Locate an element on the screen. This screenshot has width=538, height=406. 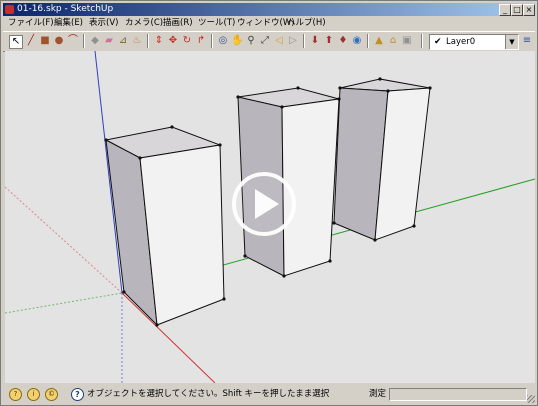
menu-file: ファイル(F) is located at coordinates (31, 23).